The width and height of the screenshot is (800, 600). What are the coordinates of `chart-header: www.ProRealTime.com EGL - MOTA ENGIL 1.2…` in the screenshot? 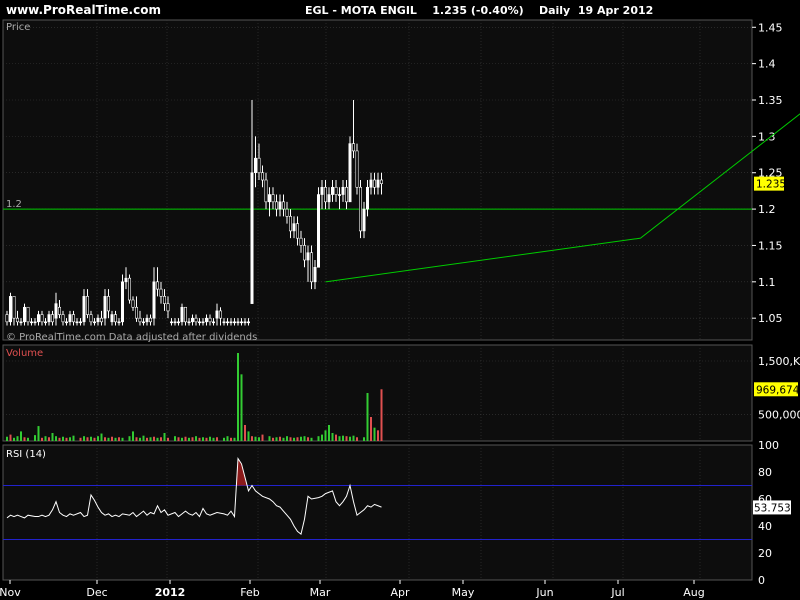 It's located at (329, 10).